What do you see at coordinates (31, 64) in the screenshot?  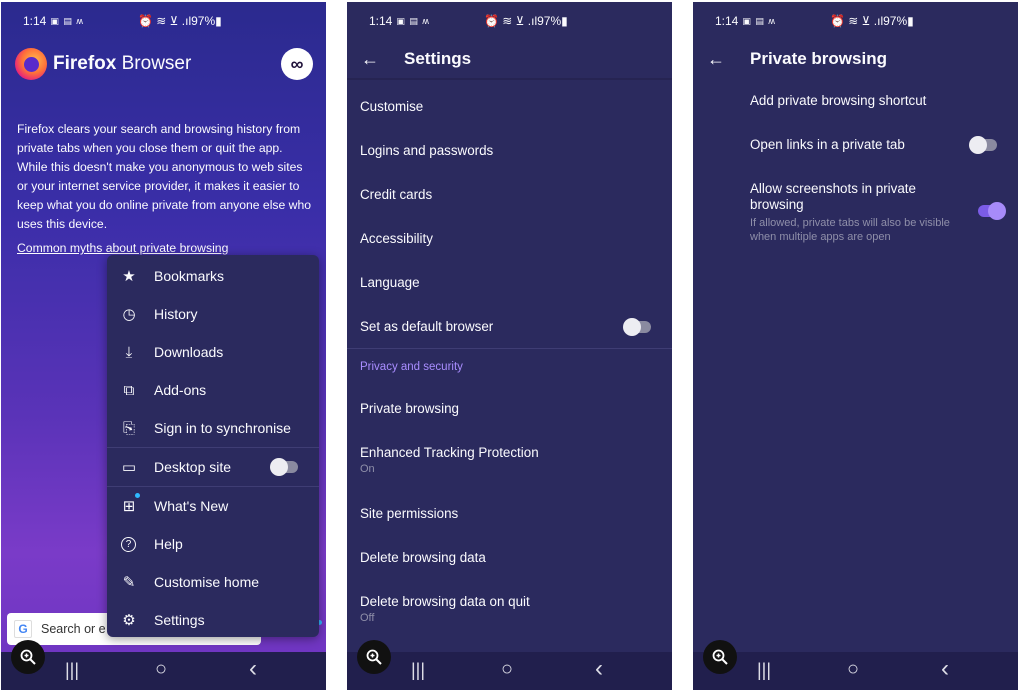 I see `firefox-logo-icon` at bounding box center [31, 64].